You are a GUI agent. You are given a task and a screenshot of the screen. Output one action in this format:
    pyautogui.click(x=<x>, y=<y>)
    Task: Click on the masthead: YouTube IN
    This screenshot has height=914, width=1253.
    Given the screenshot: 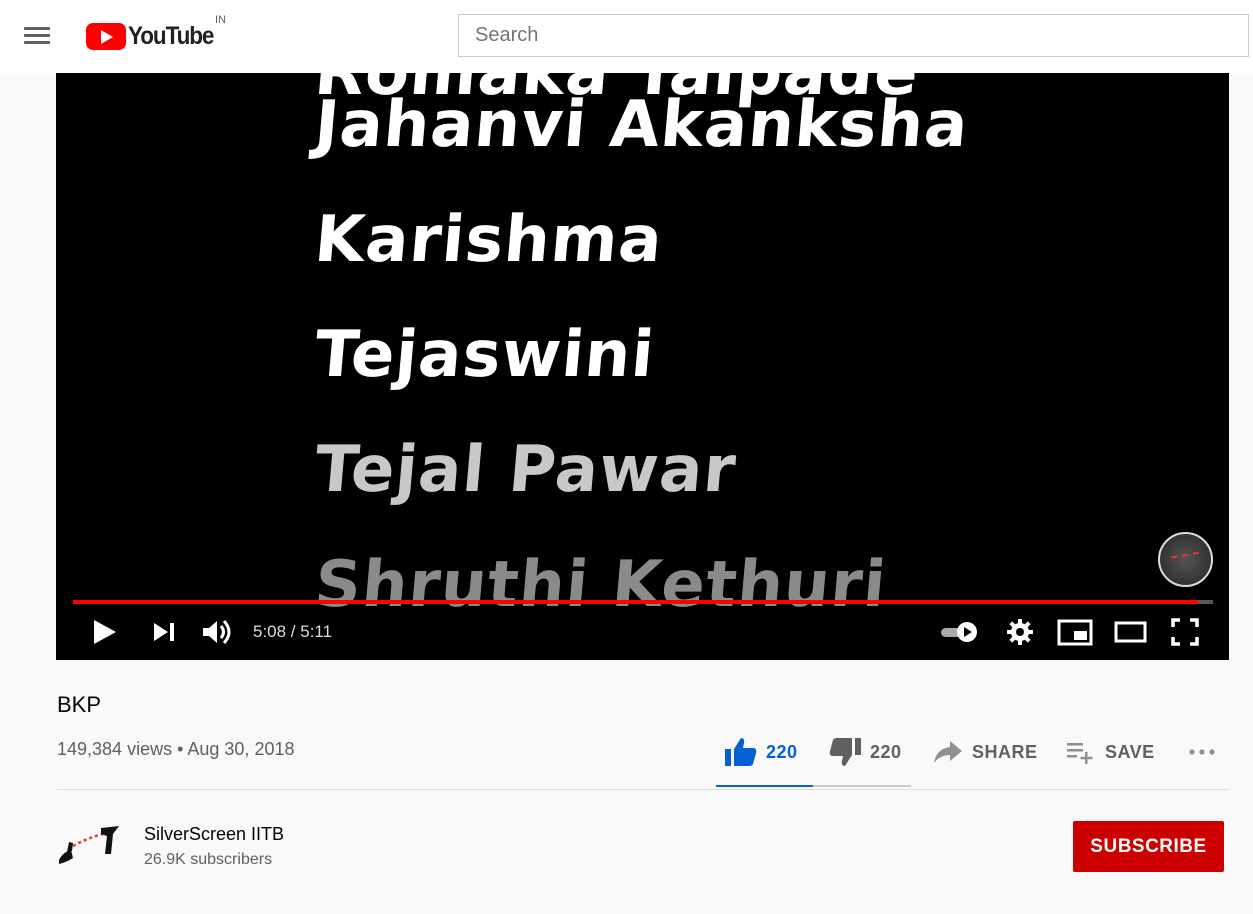 What is the action you would take?
    pyautogui.click(x=626, y=36)
    